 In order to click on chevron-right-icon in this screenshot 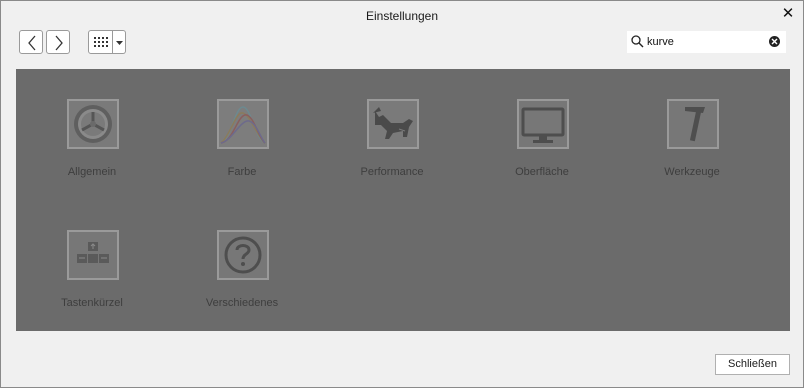, I will do `click(59, 43)`.